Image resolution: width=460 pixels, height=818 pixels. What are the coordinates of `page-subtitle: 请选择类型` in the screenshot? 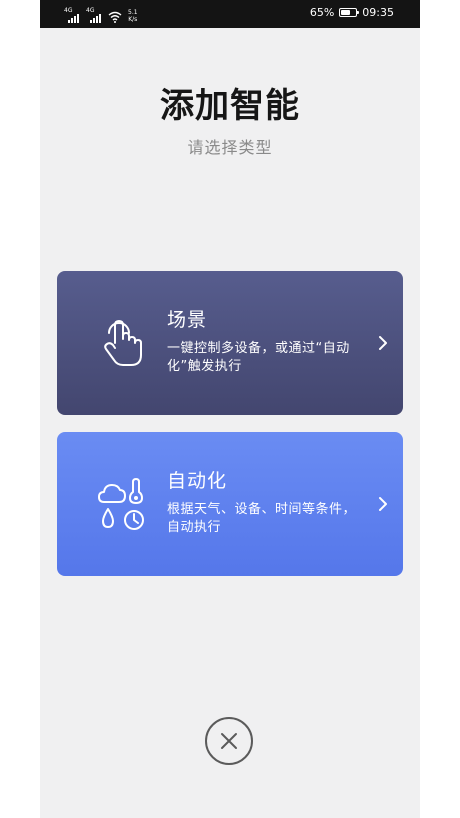 It's located at (230, 147).